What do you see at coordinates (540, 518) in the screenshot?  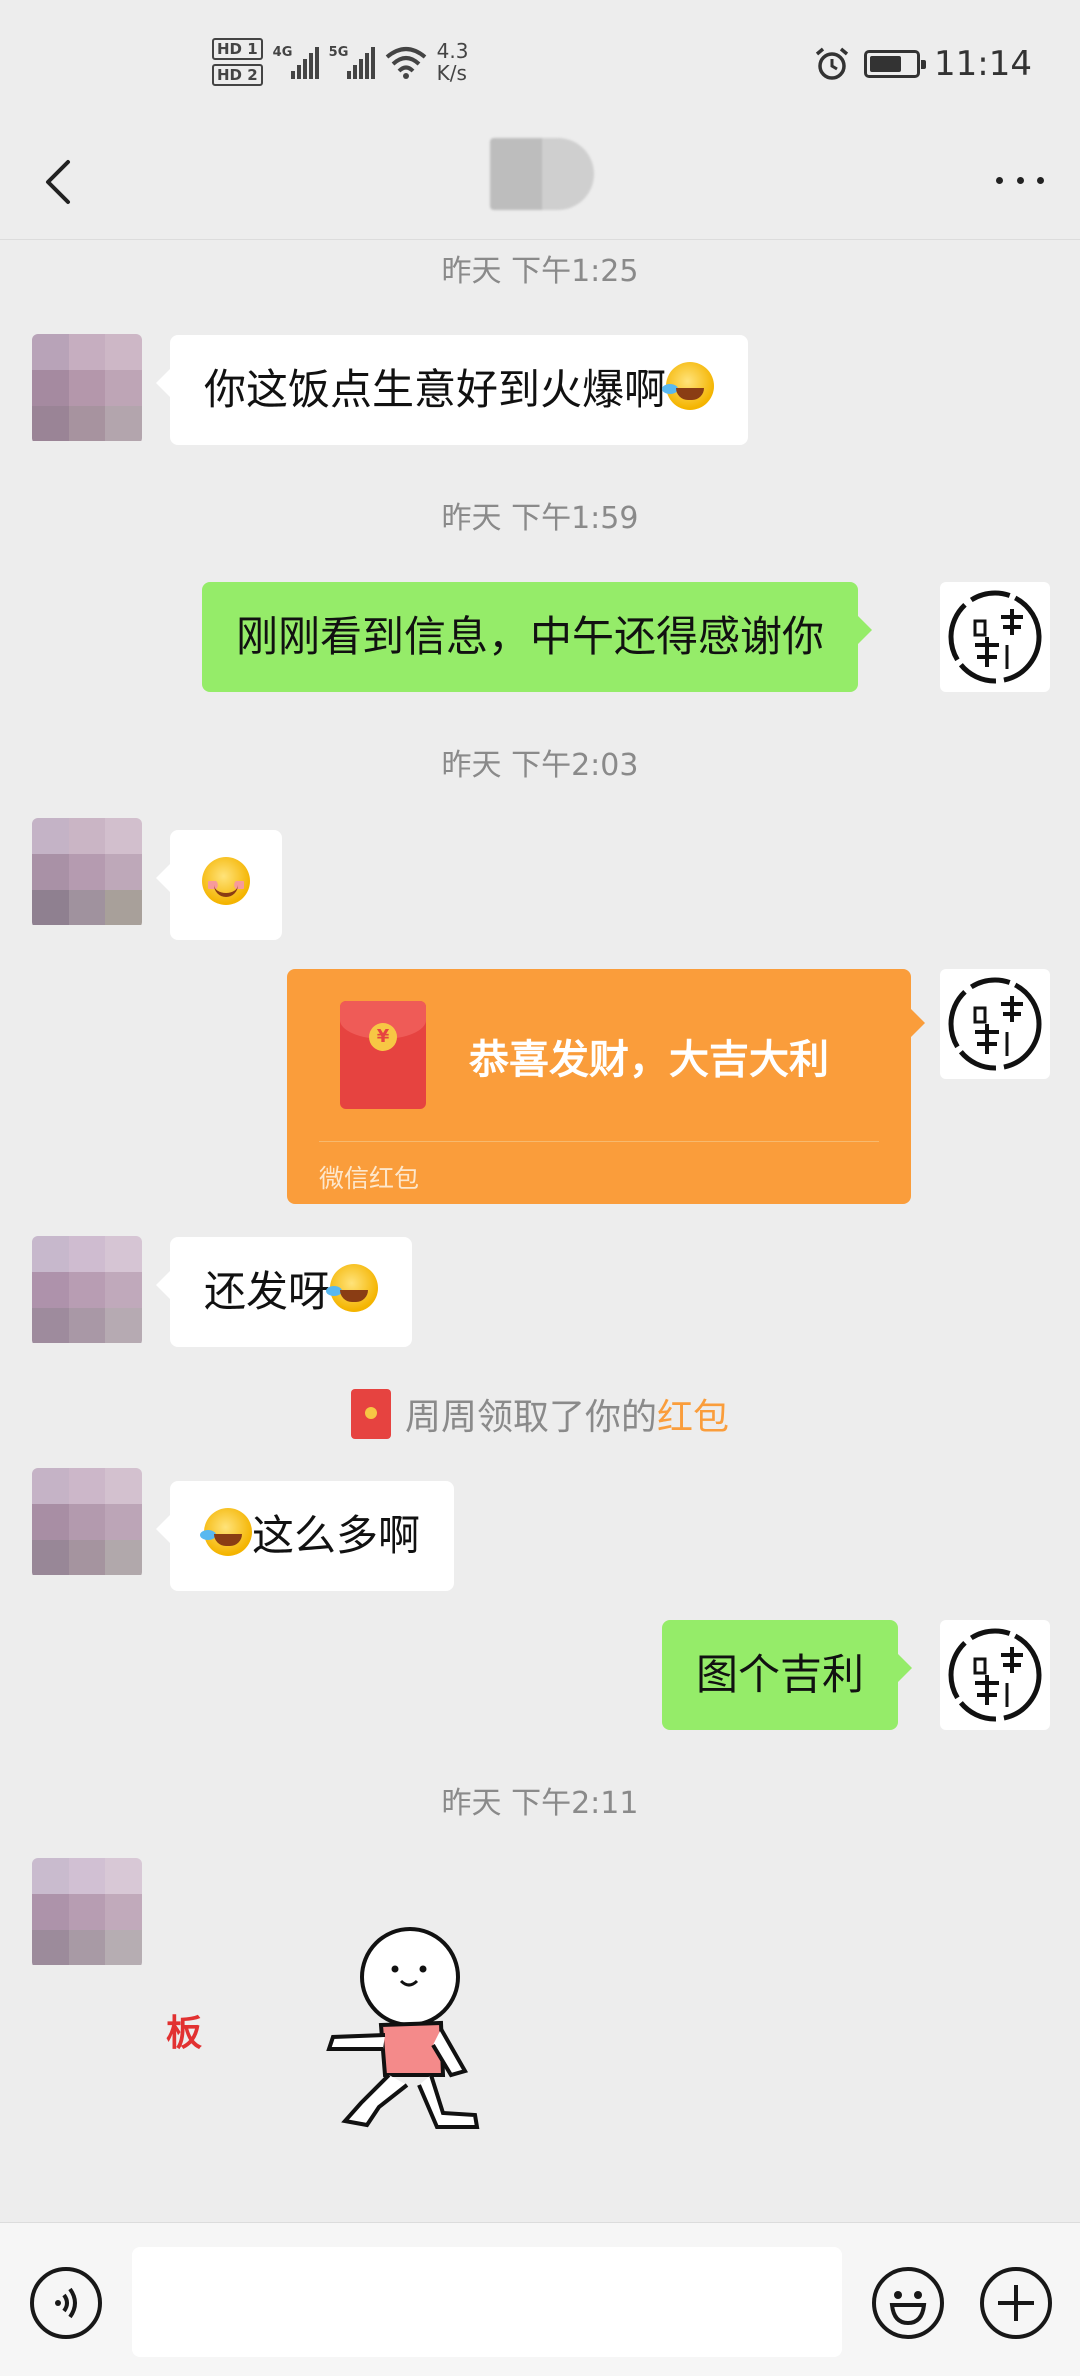 I see `timestamp: 昨天 下午1:59` at bounding box center [540, 518].